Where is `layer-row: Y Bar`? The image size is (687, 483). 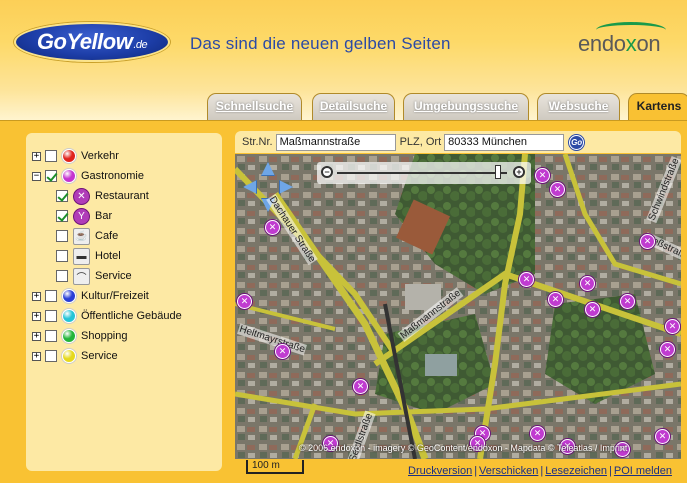
layer-row: Y Bar is located at coordinates (84, 216).